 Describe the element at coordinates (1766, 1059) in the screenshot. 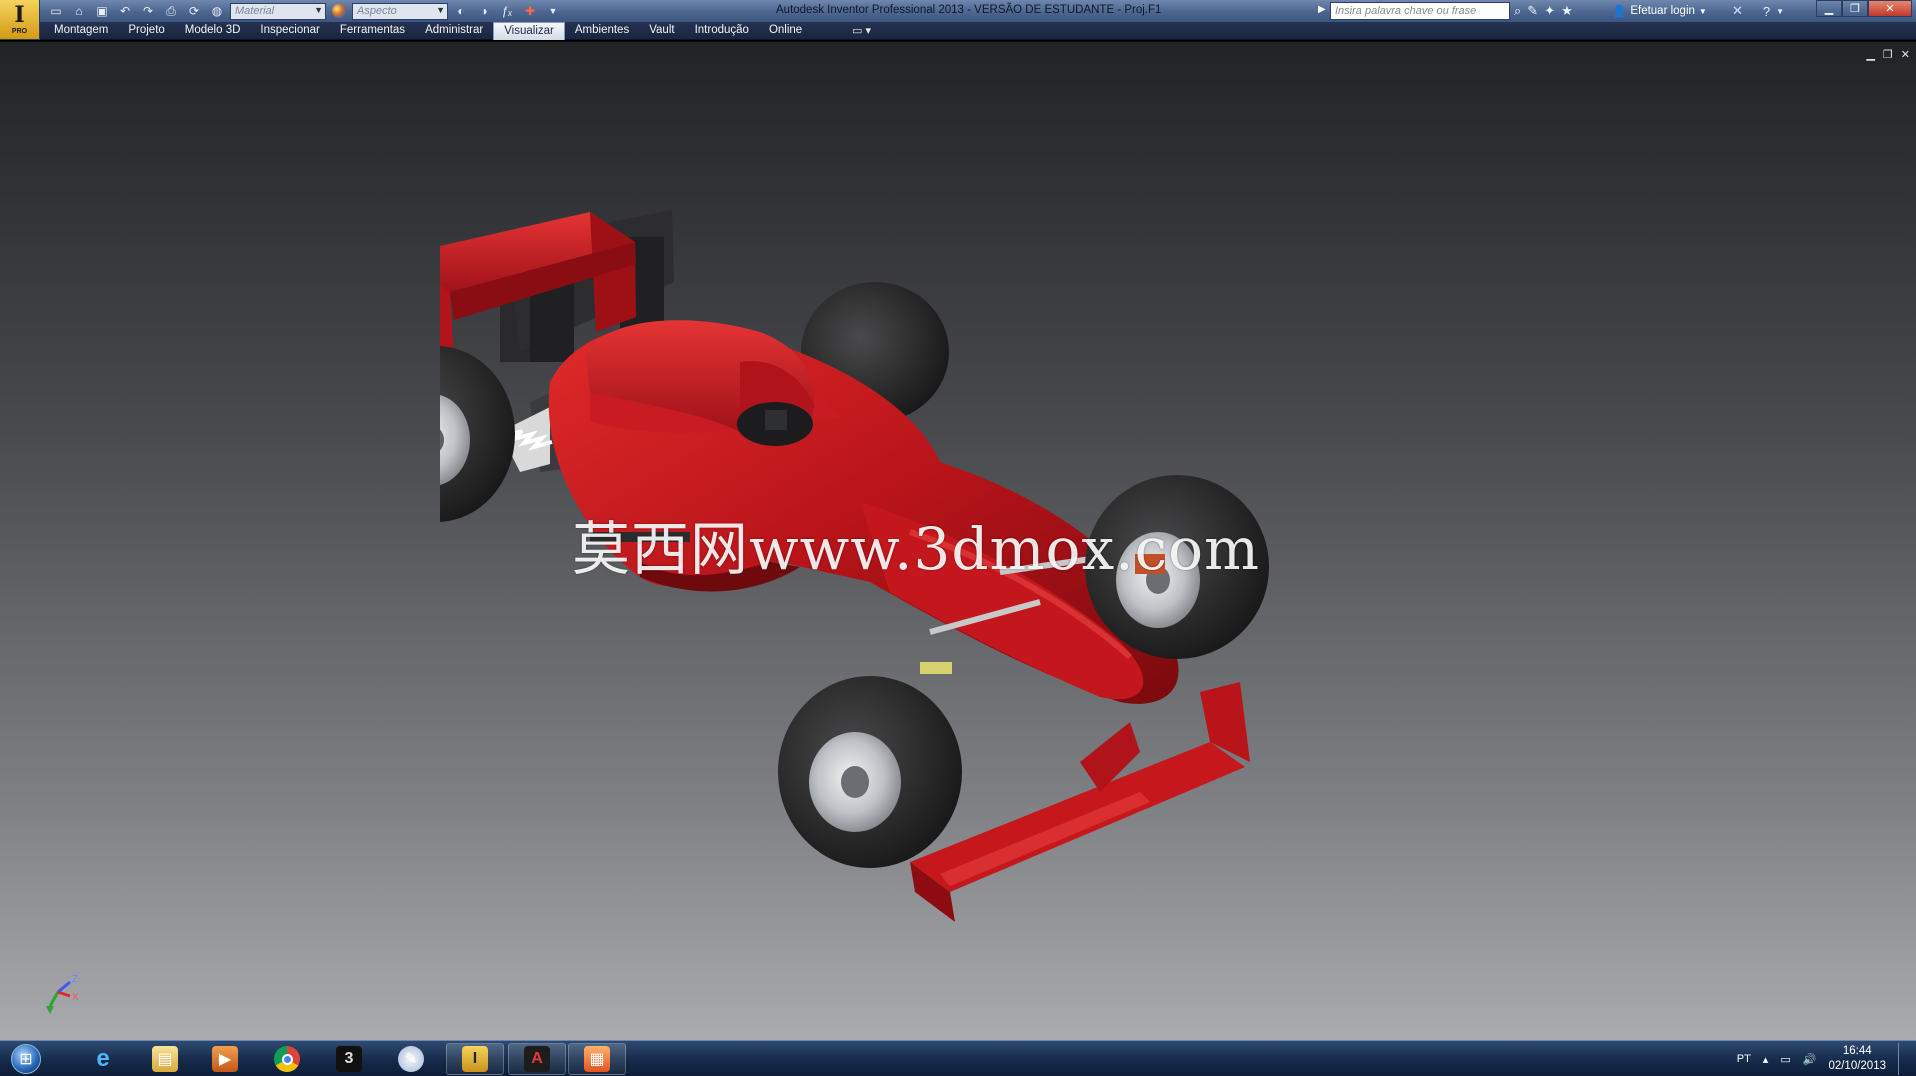

I see `show-hidden-icons-icon: ▴` at that location.